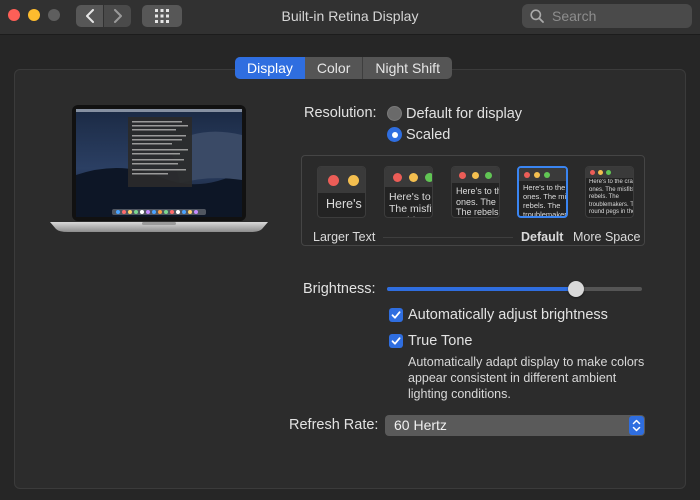  I want to click on default-for-display-radio, so click(394, 113).